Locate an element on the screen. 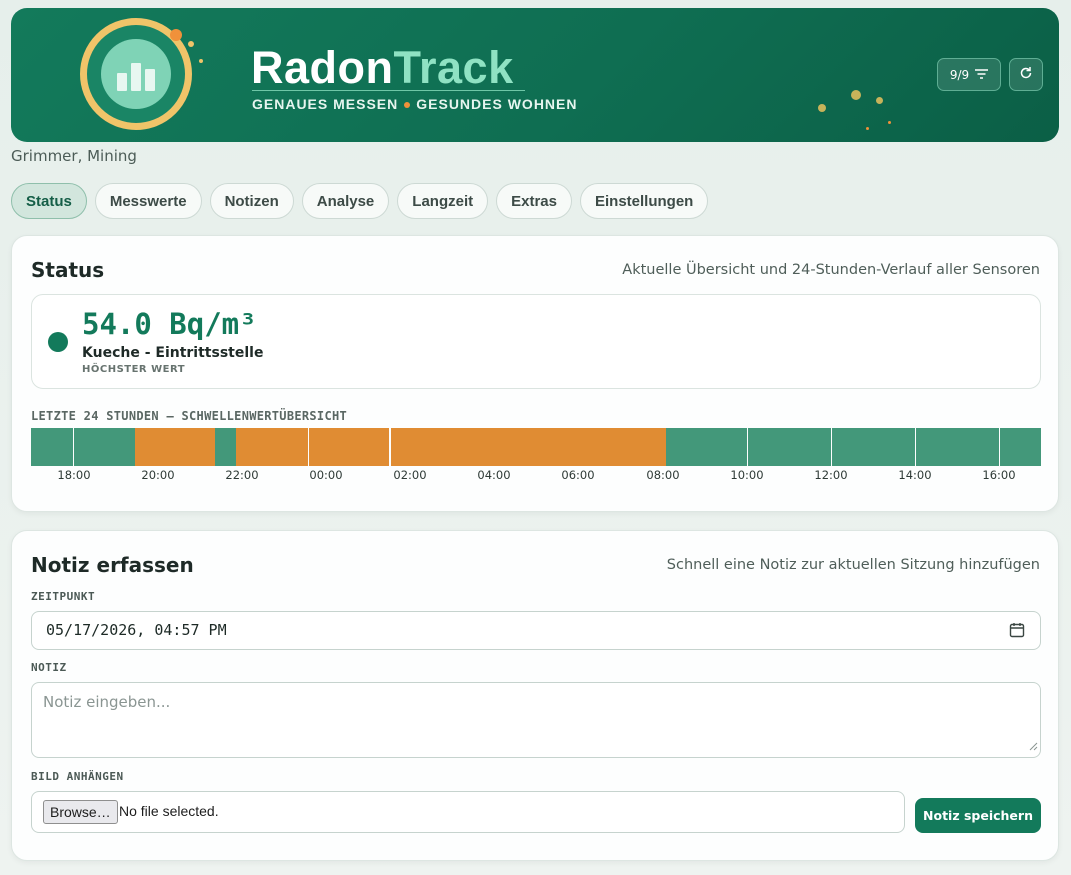  threshold-timeline is located at coordinates (536, 447).